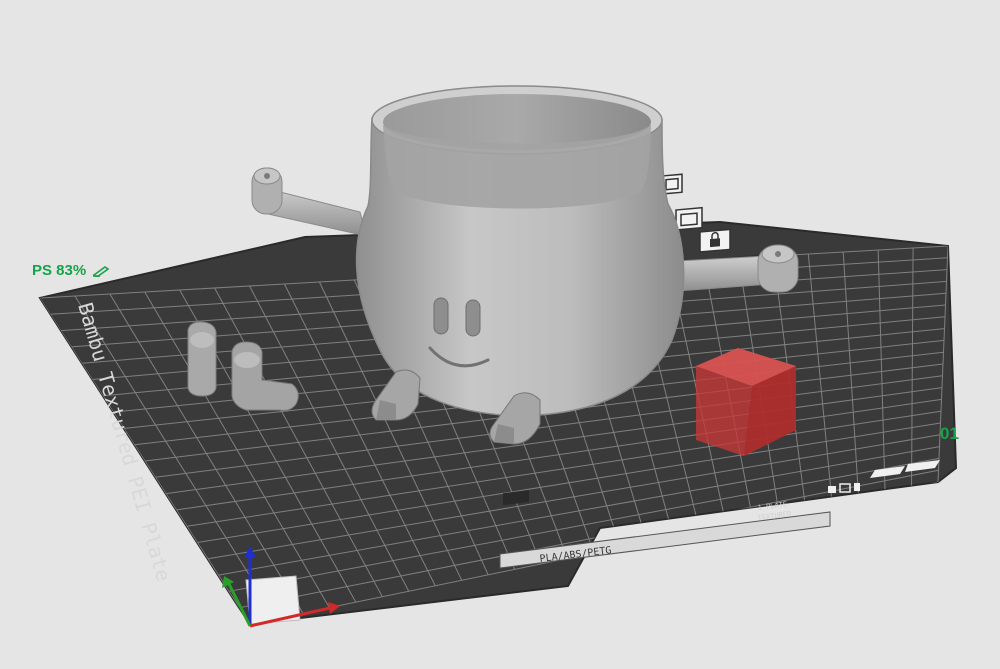 The height and width of the screenshot is (669, 1000). What do you see at coordinates (715, 240) in the screenshot?
I see `lock-icon` at bounding box center [715, 240].